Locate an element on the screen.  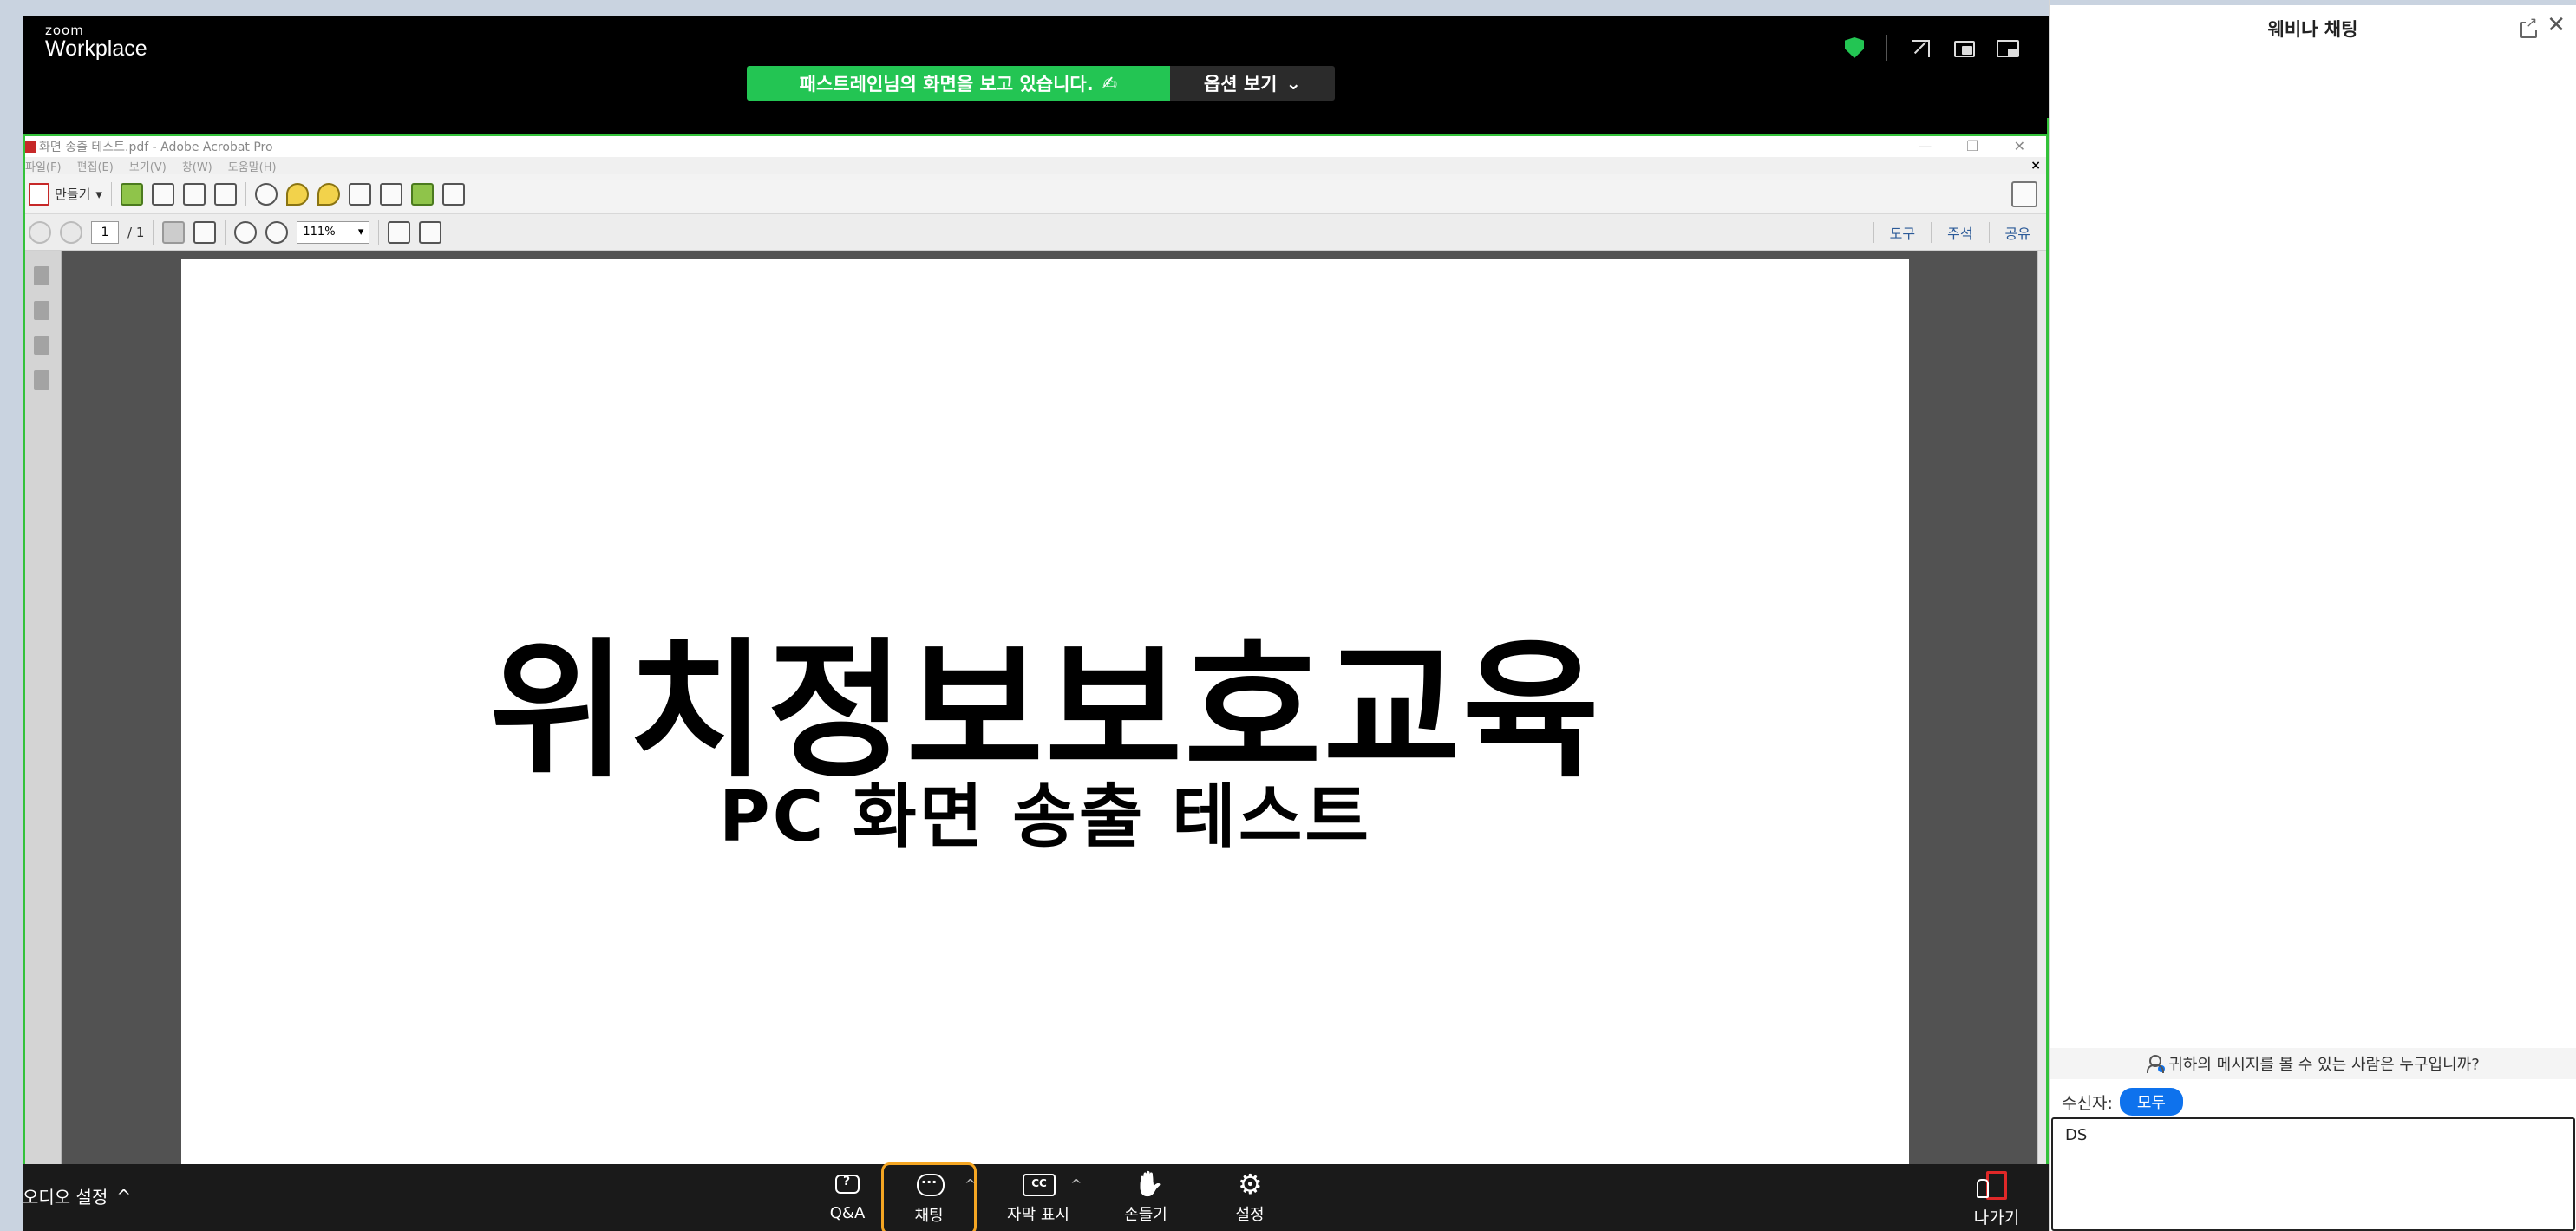
fit-page-icon is located at coordinates (430, 232).